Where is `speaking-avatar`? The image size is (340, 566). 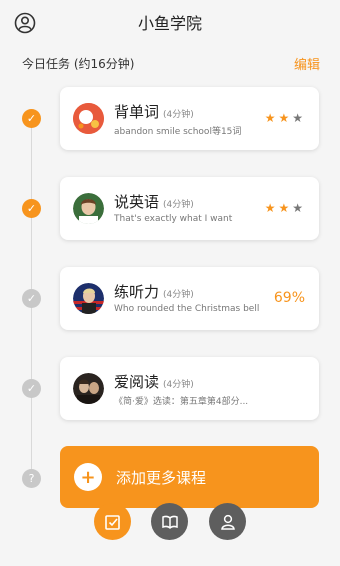
speaking-avatar is located at coordinates (88, 208).